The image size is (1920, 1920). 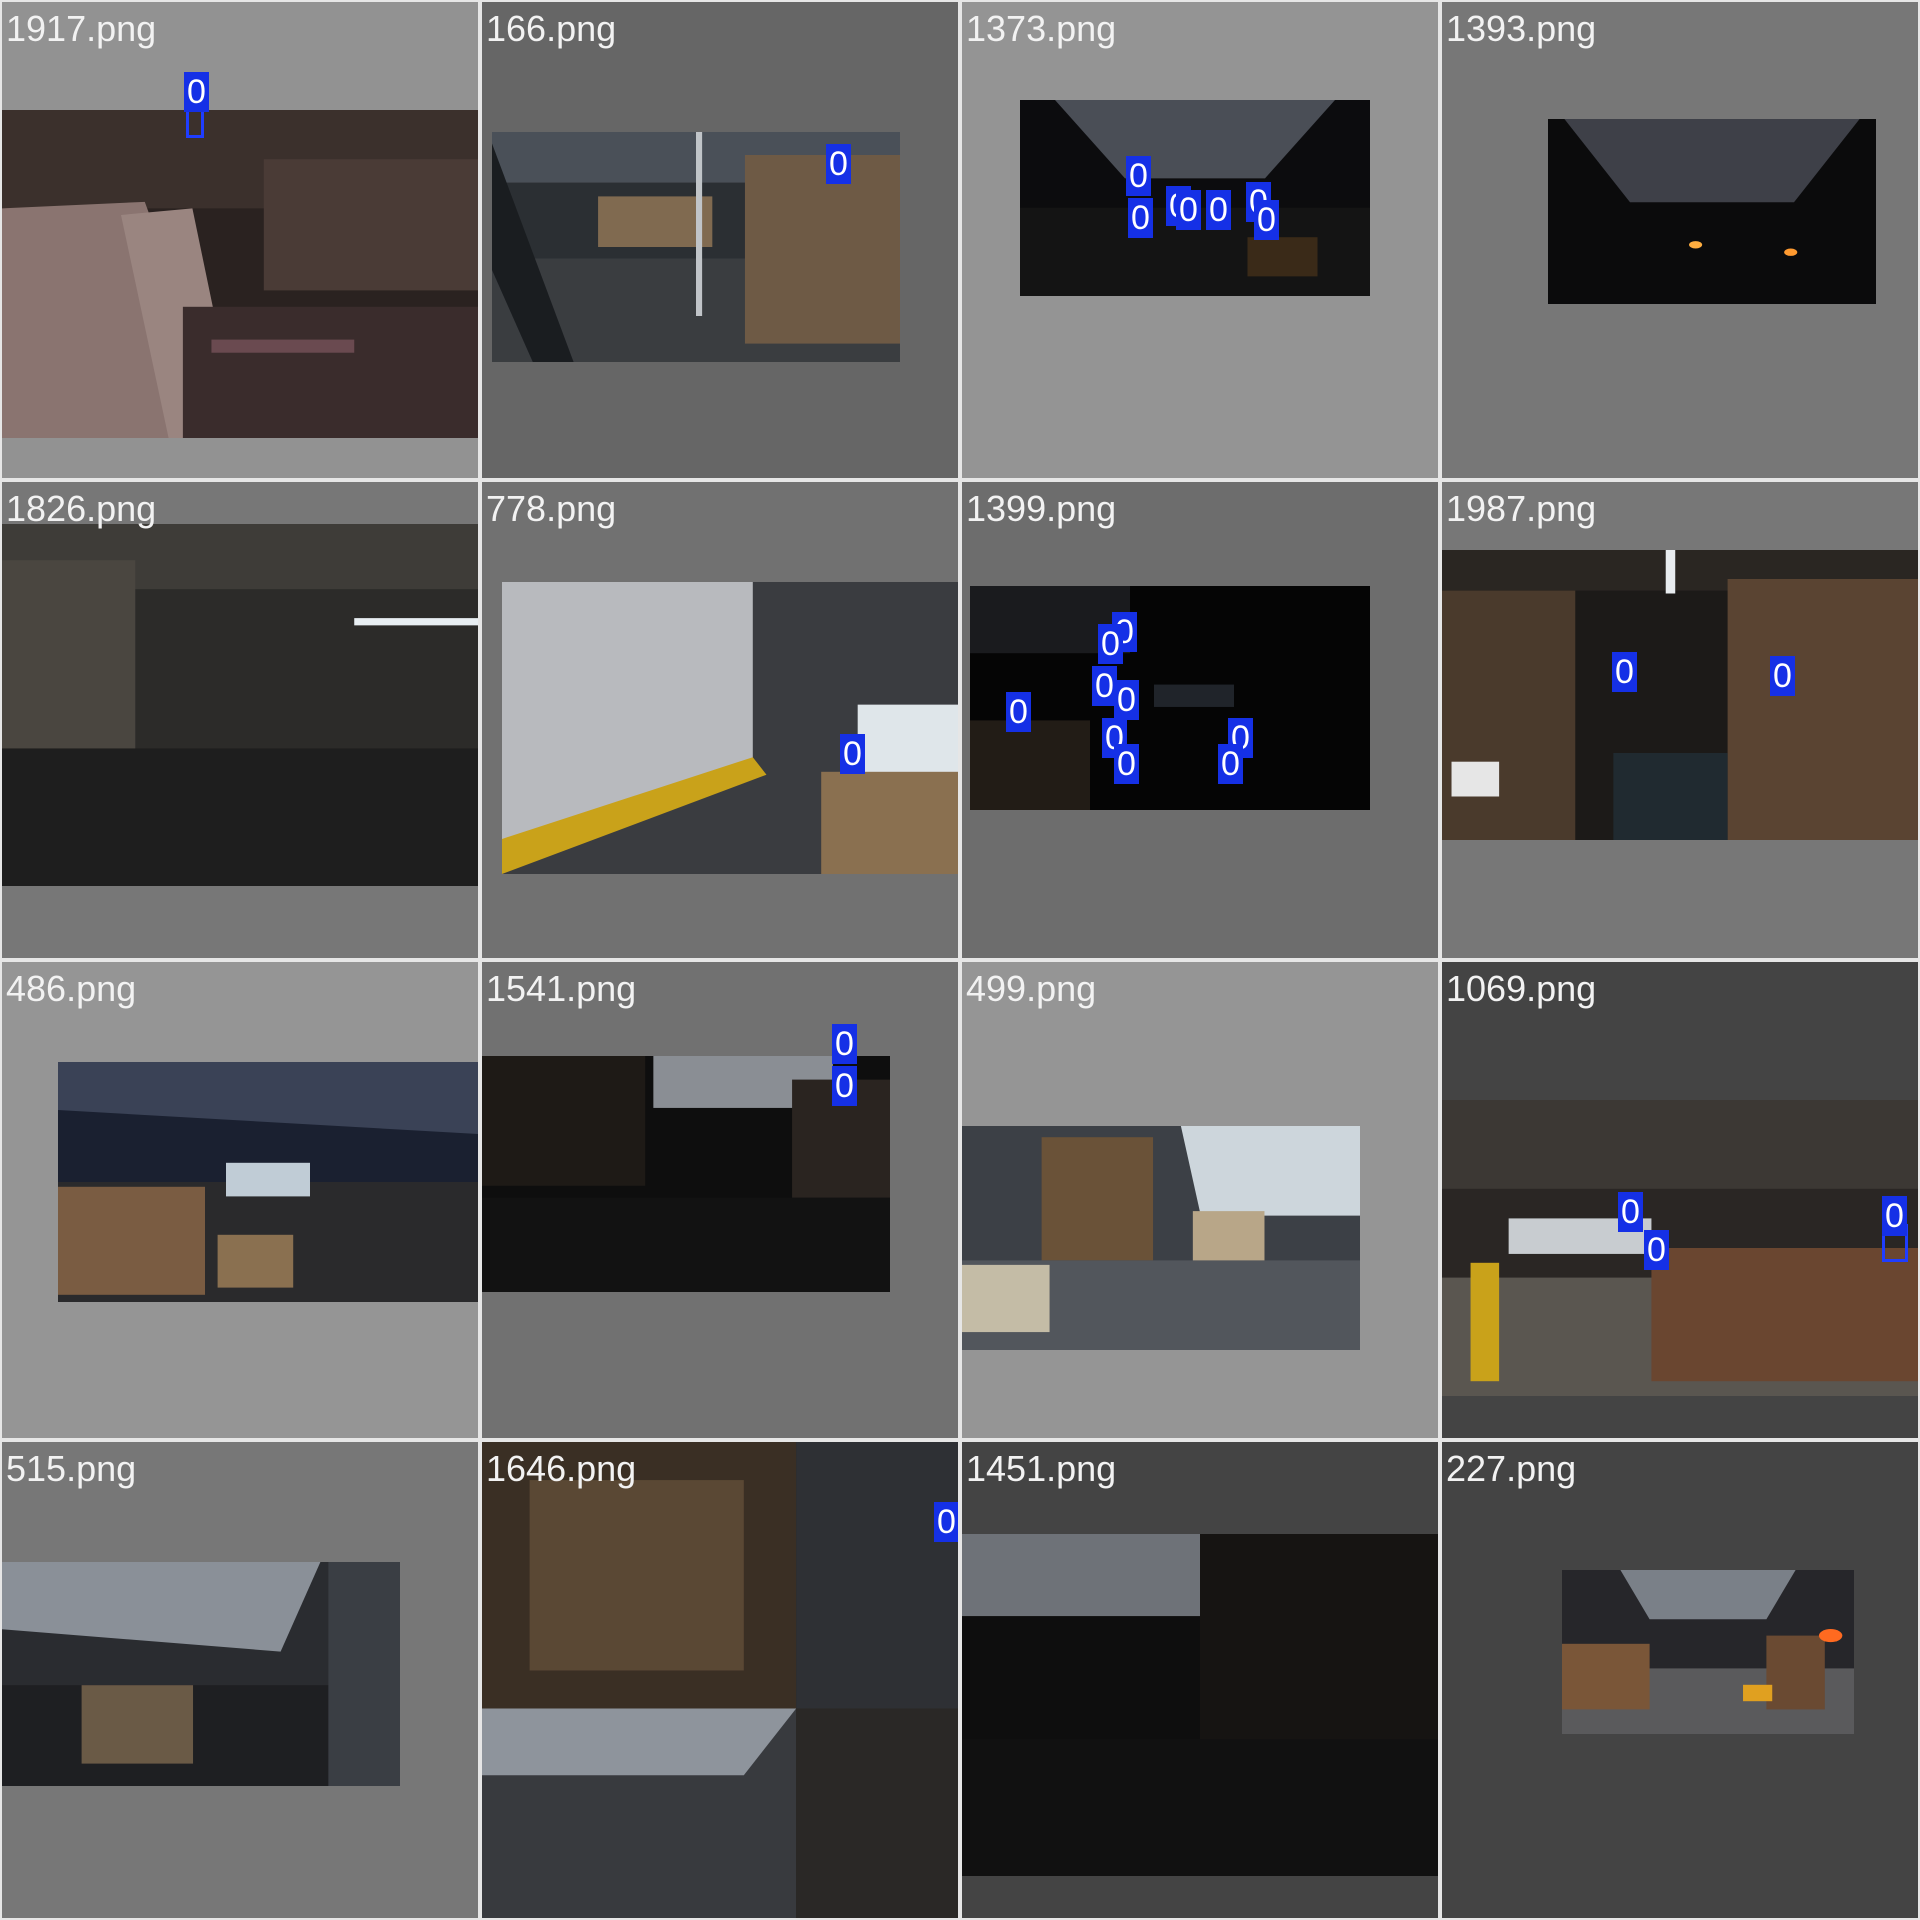 I want to click on image-tile: 1917.png 0, so click(x=240, y=240).